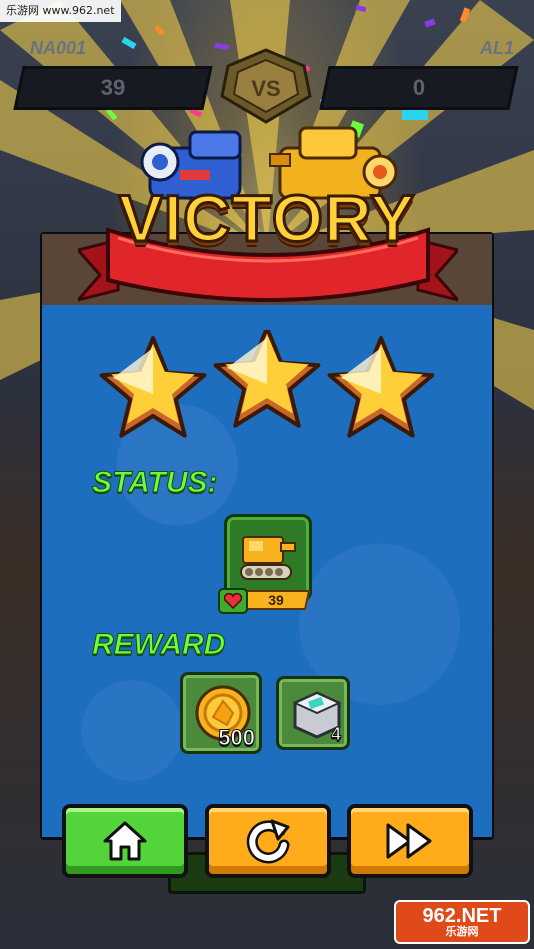 The height and width of the screenshot is (949, 534). I want to click on player-right-score-box: 0, so click(419, 88).